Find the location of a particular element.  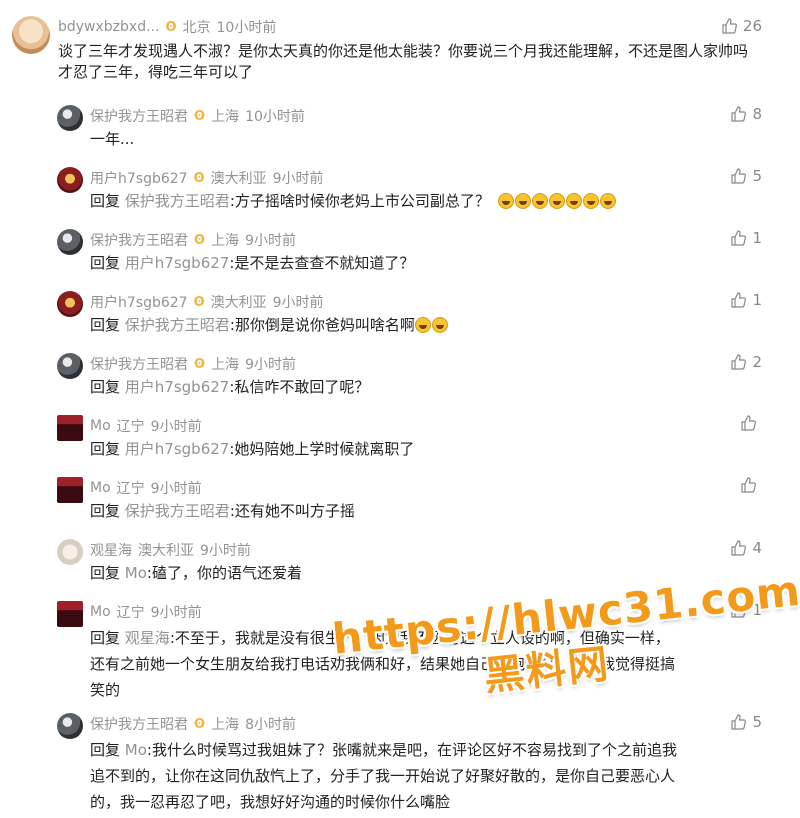

reply-content: 她妈陪她上学时候就离职了 is located at coordinates (324, 449).